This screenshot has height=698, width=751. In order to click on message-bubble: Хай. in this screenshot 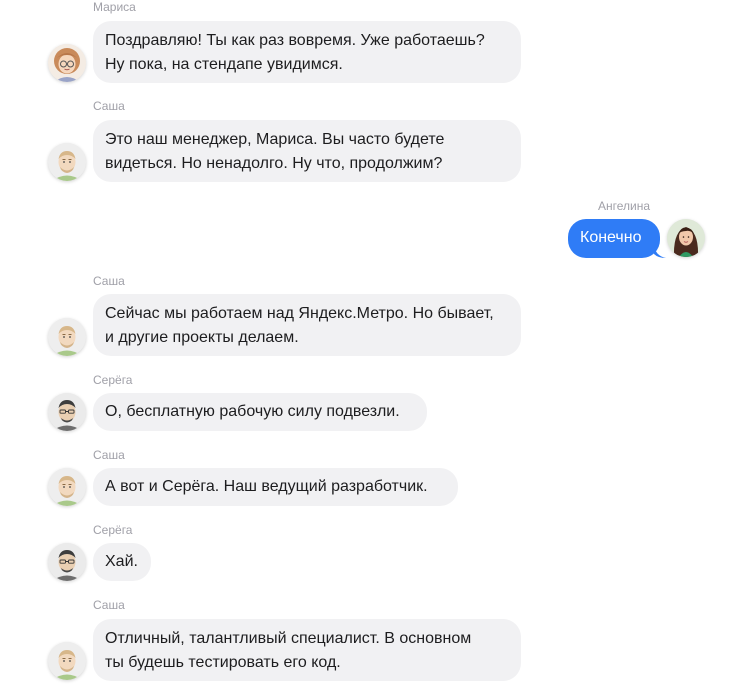, I will do `click(122, 562)`.